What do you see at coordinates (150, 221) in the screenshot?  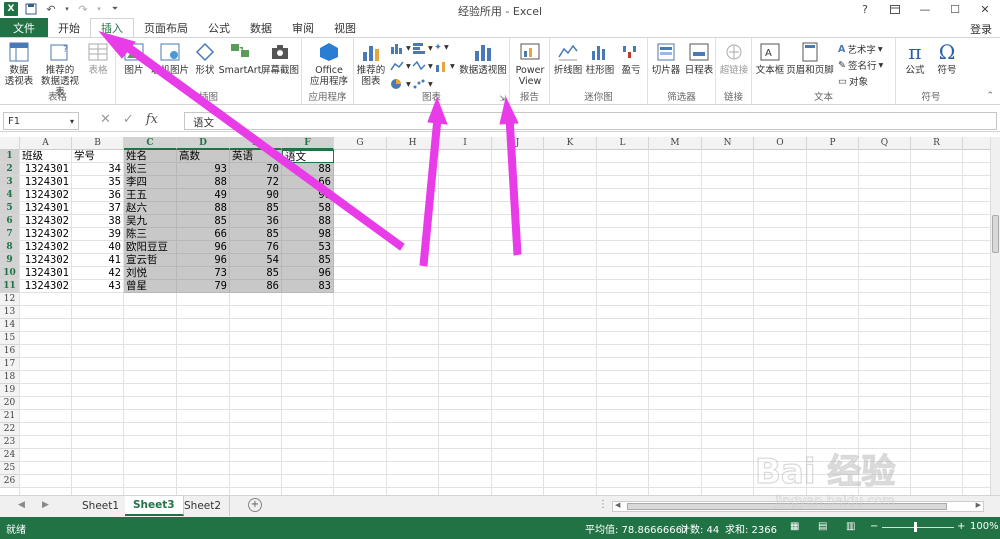 I see `data-cell: 吴九` at bounding box center [150, 221].